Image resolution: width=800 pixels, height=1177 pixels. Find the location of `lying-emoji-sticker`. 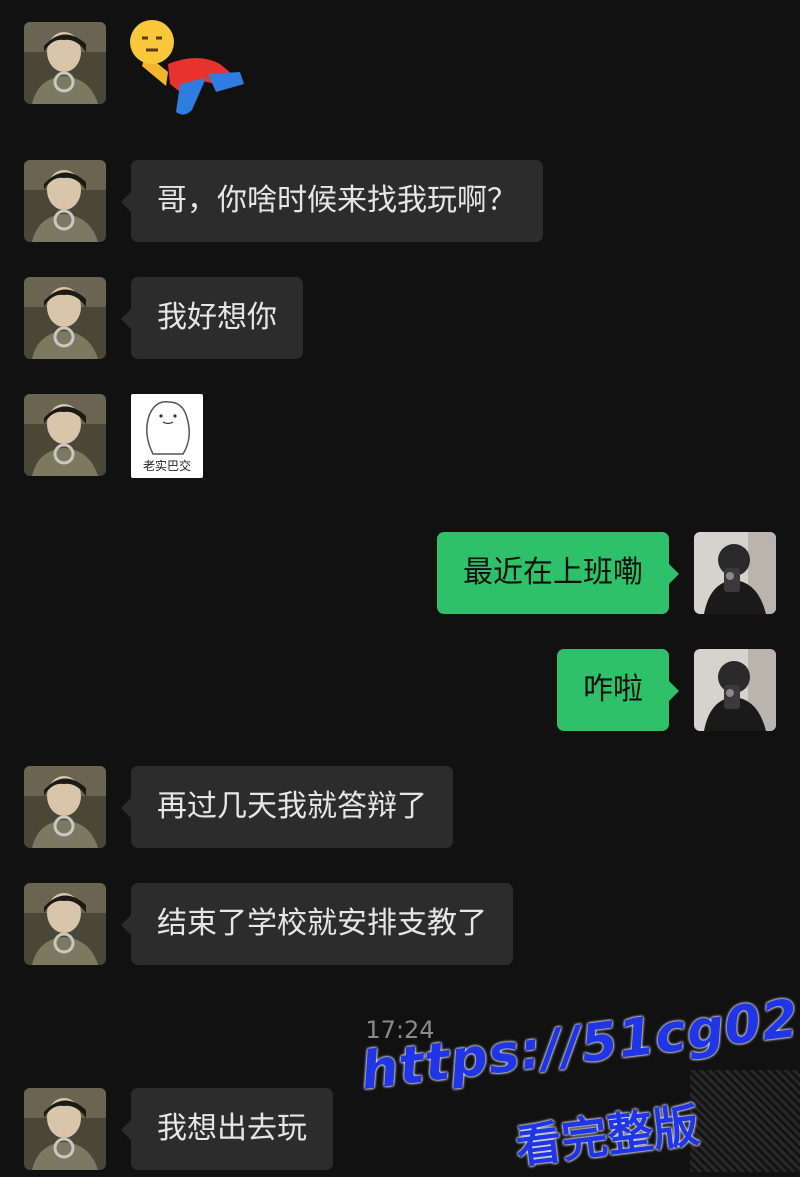

lying-emoji-sticker is located at coordinates (188, 69).